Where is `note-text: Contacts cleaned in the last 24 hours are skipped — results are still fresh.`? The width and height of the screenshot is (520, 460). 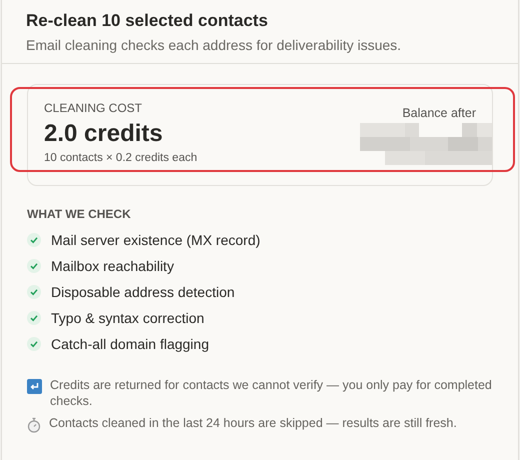 note-text: Contacts cleaned in the last 24 hours are skipped — results are still fresh. is located at coordinates (253, 423).